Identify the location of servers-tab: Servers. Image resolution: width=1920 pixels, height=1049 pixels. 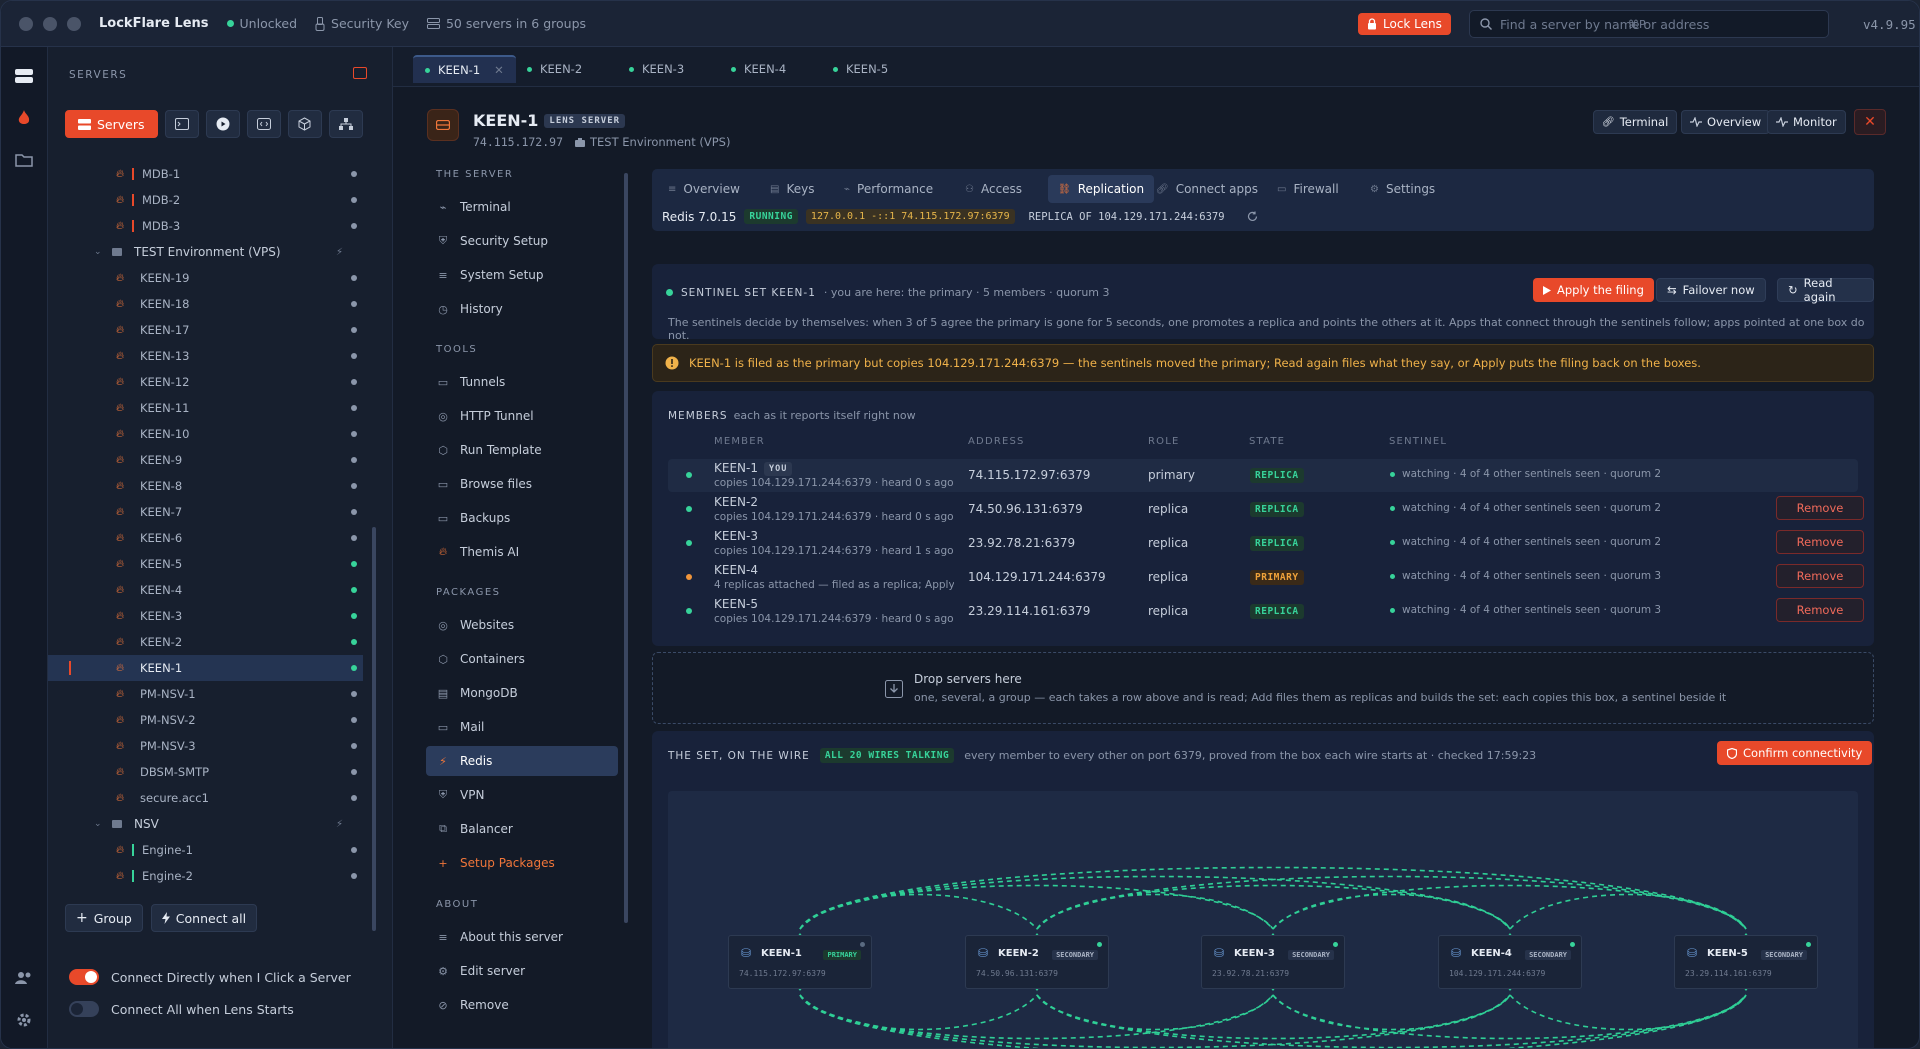
(111, 124).